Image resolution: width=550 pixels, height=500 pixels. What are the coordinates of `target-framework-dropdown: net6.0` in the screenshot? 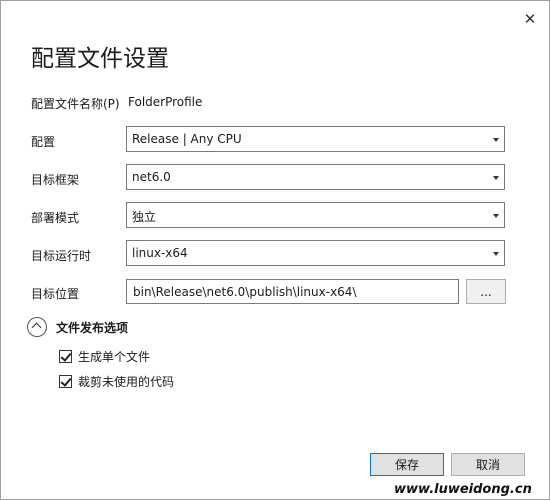 It's located at (315, 177).